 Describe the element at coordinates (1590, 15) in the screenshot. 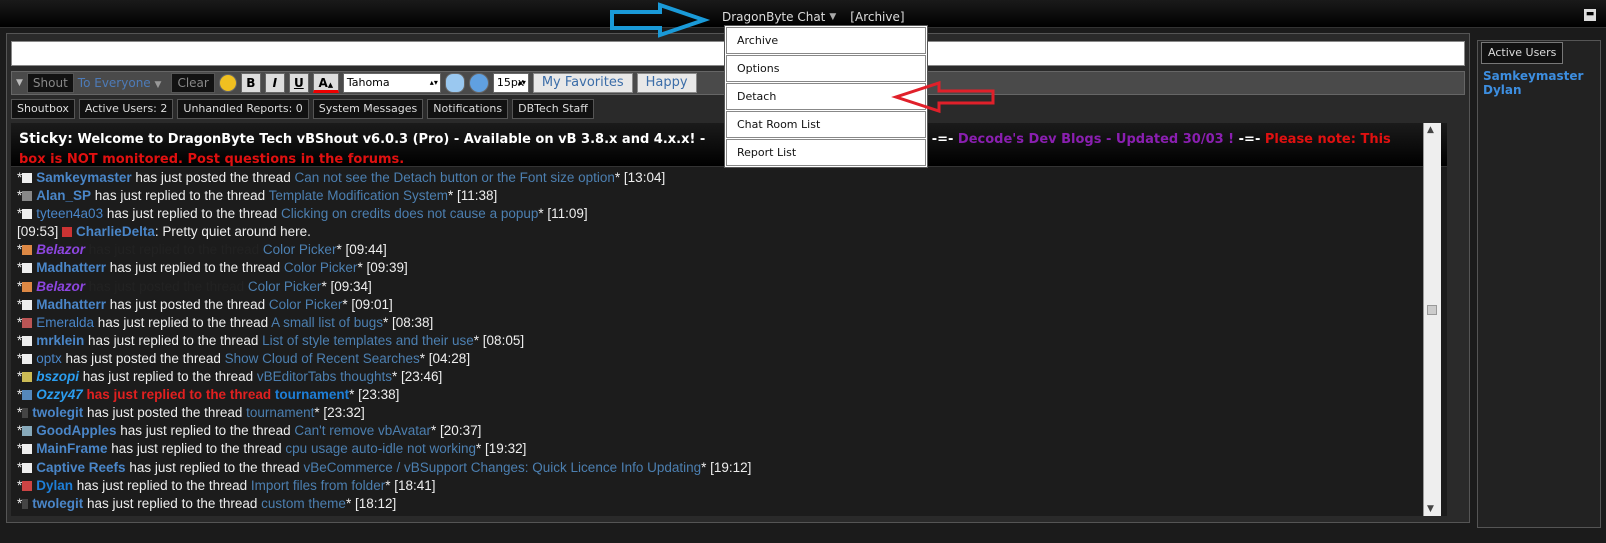

I see `minus-icon: ▬` at that location.